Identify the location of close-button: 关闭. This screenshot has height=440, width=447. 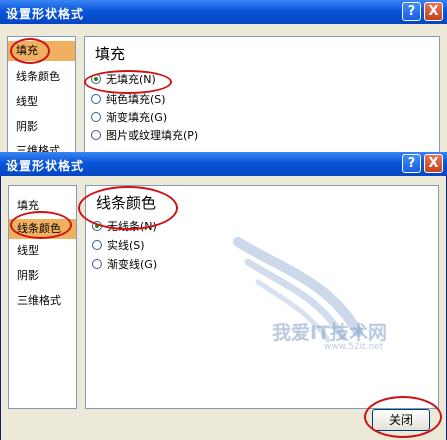
(401, 420).